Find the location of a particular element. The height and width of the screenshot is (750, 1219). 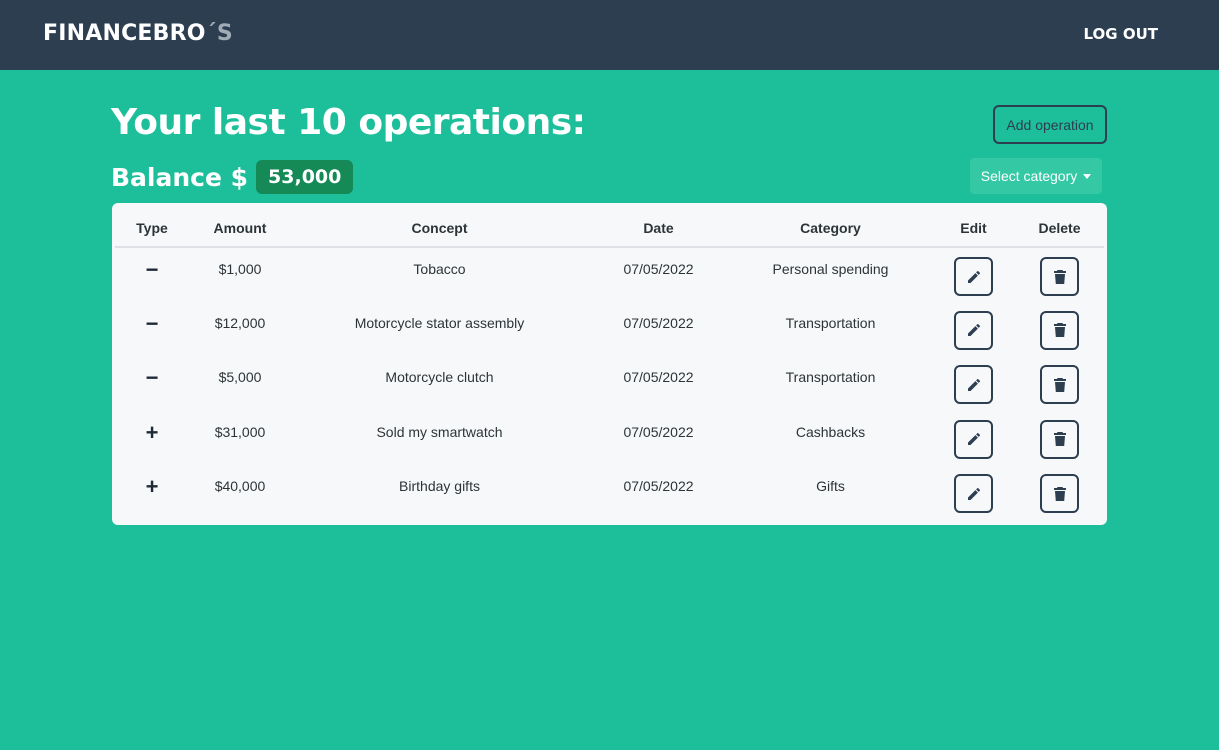

column-header-category: Category is located at coordinates (830, 229).